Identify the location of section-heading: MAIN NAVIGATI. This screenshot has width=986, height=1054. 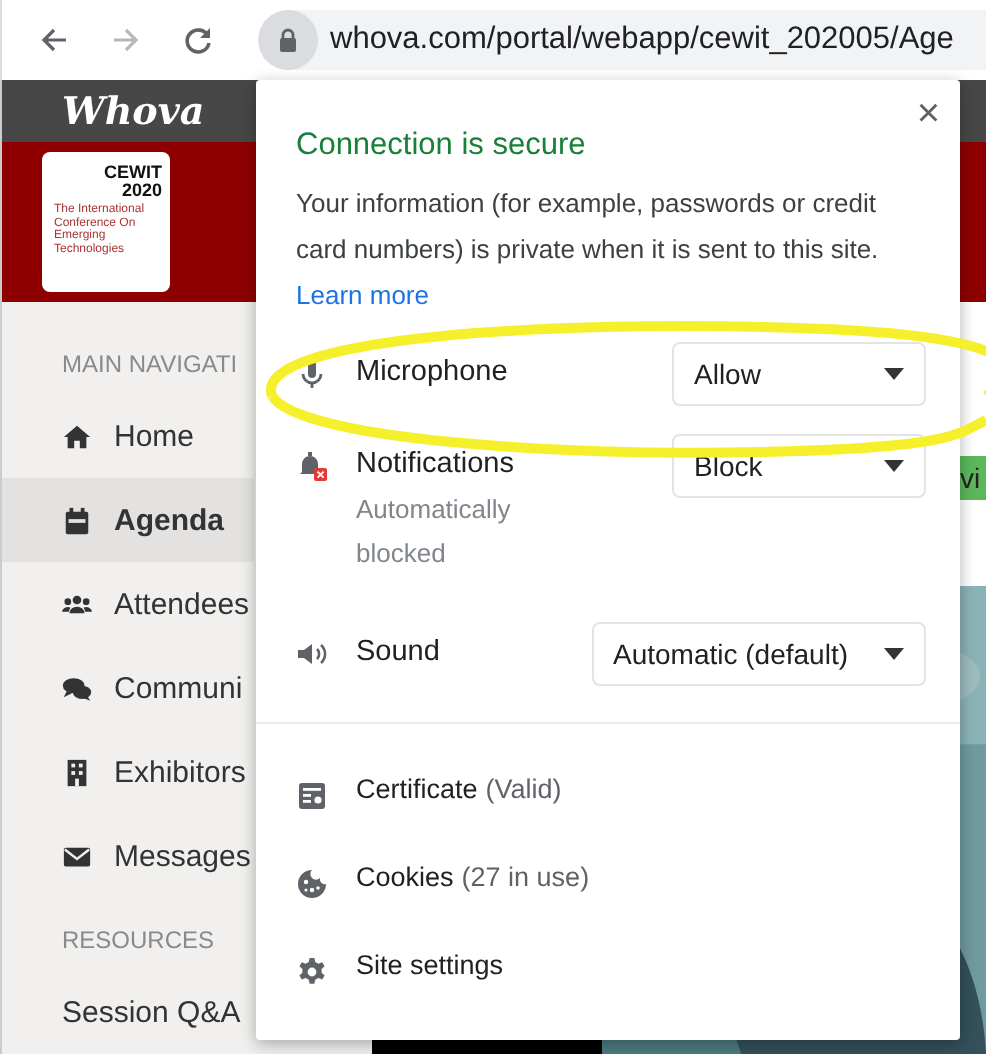
(150, 365).